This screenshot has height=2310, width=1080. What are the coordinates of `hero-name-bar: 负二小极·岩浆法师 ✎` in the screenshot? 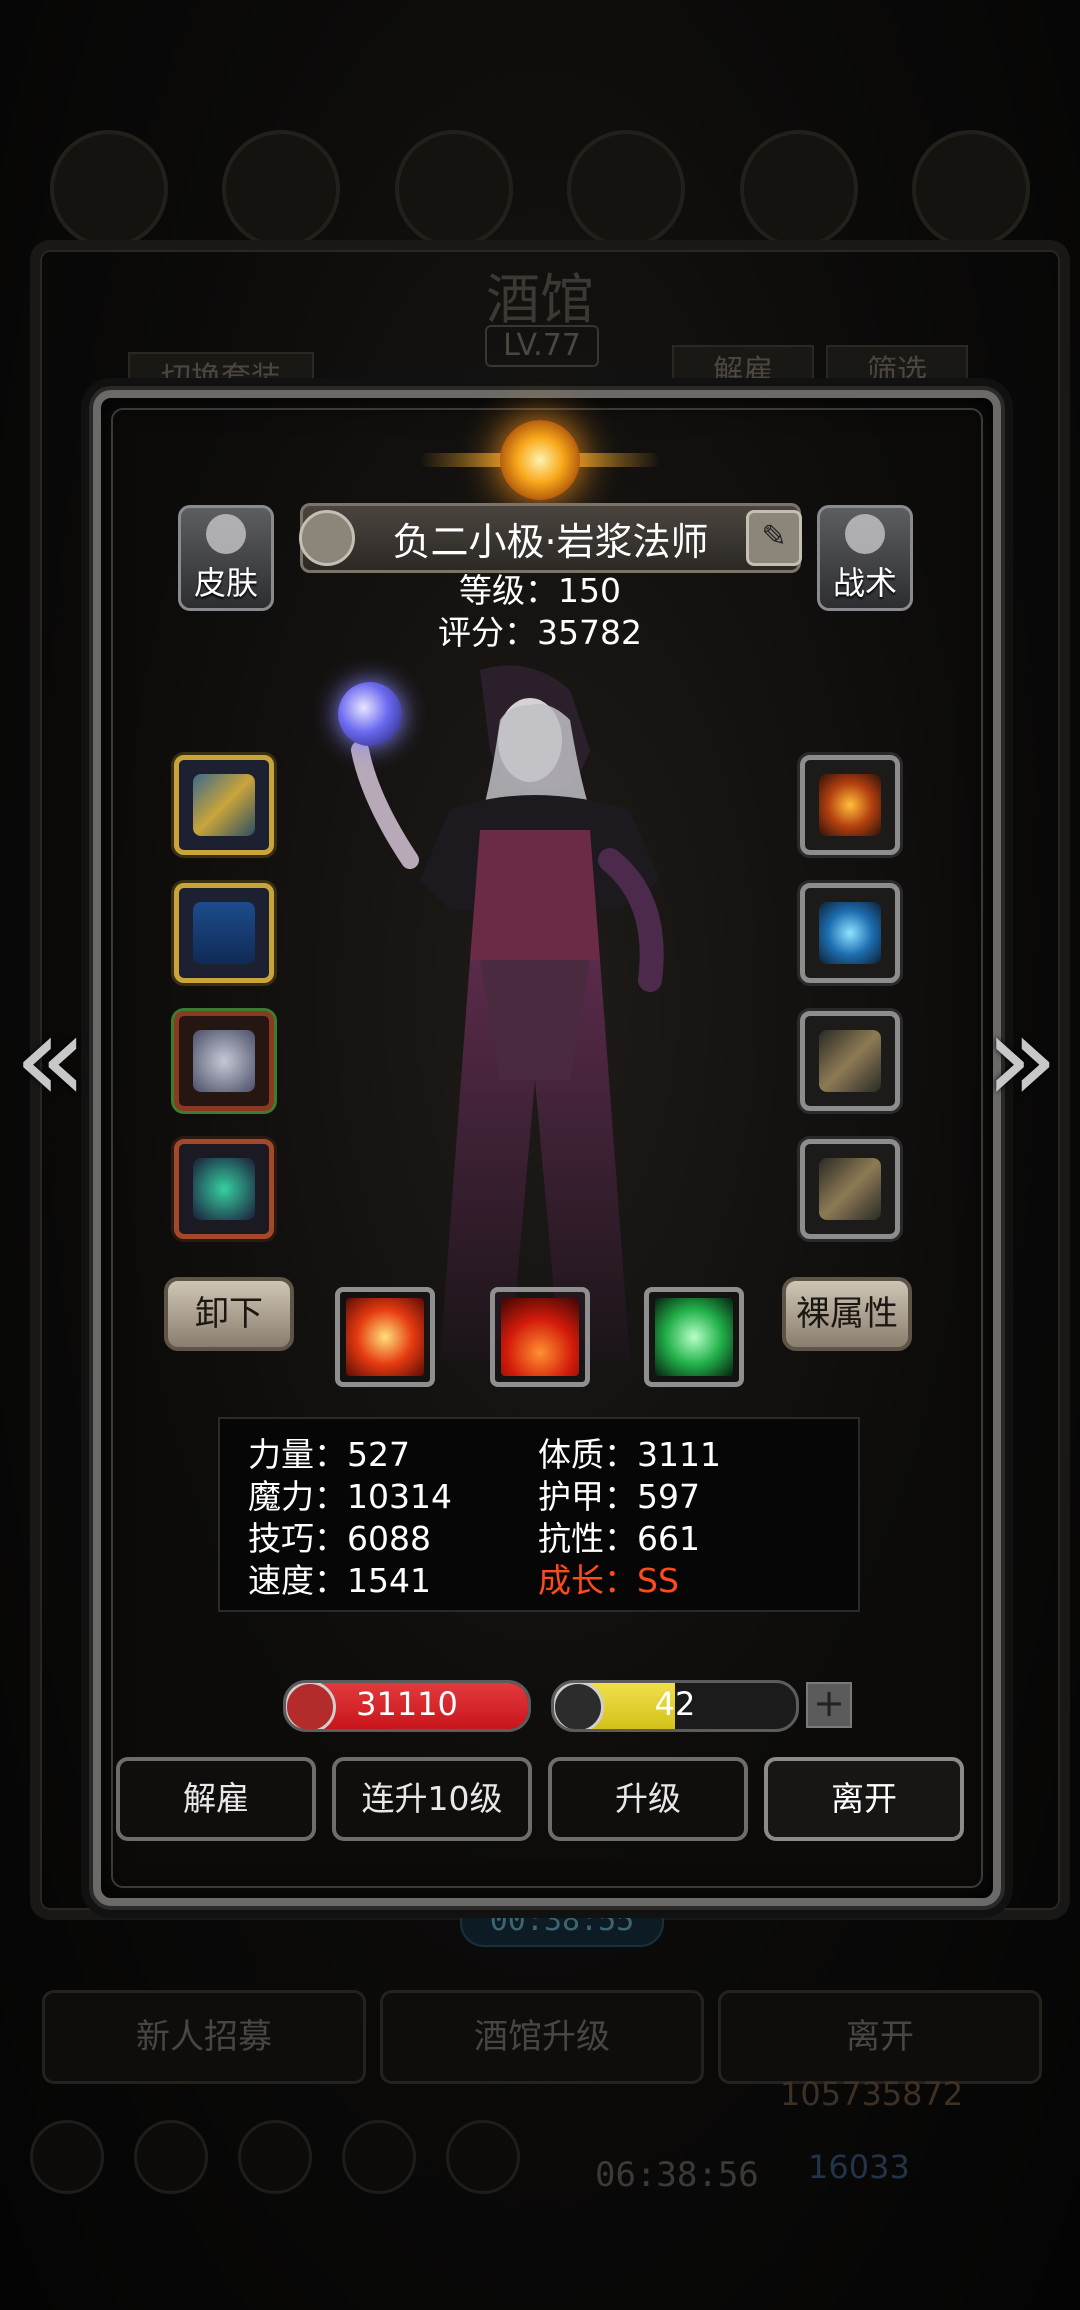 It's located at (550, 538).